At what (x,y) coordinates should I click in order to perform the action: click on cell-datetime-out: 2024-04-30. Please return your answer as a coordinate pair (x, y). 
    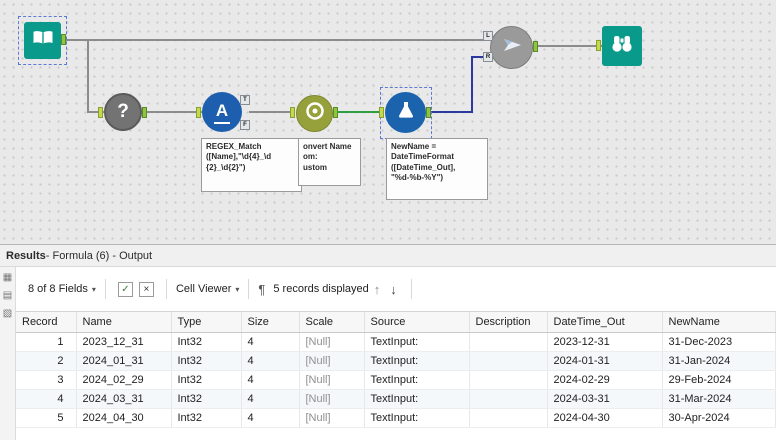
    Looking at the image, I should click on (605, 418).